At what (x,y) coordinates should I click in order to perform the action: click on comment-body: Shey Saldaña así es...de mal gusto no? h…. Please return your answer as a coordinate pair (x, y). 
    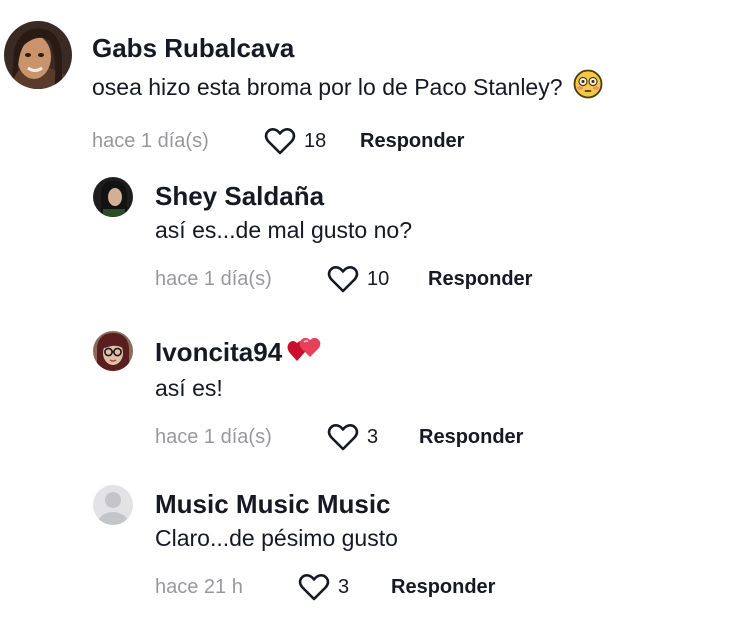
    Looking at the image, I should click on (343, 234).